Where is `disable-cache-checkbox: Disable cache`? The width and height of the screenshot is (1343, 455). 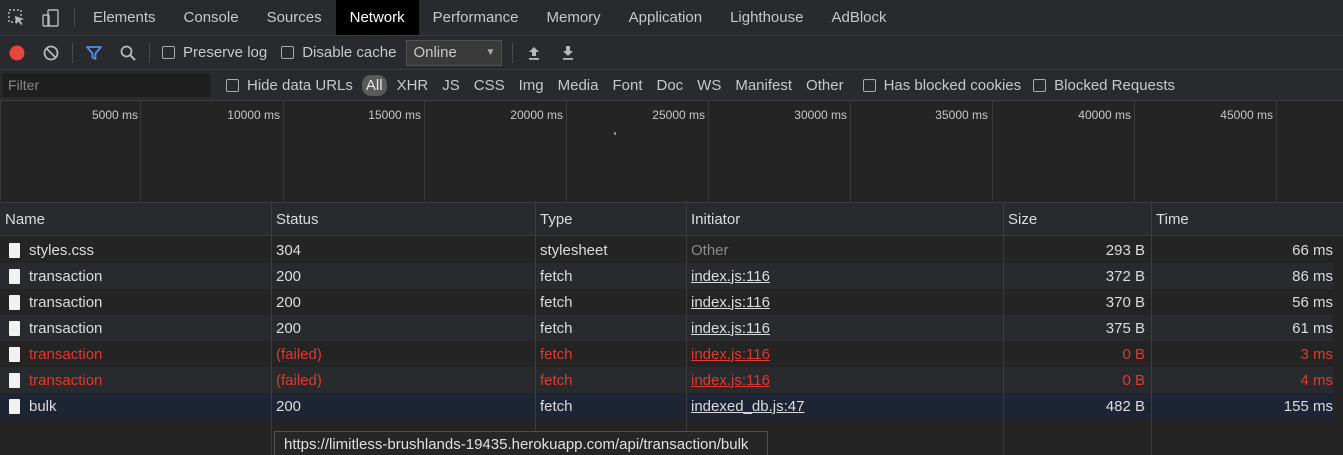
disable-cache-checkbox: Disable cache is located at coordinates (338, 52).